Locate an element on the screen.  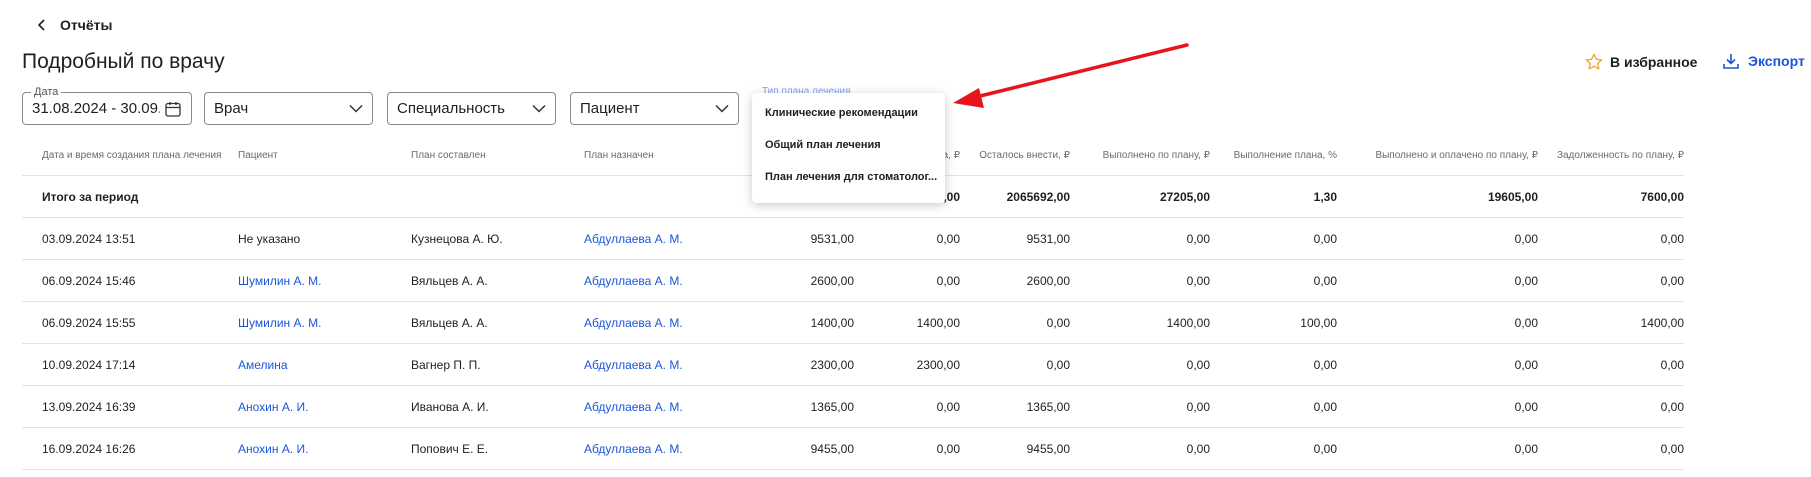
favorite-button: В избранное is located at coordinates (1640, 62).